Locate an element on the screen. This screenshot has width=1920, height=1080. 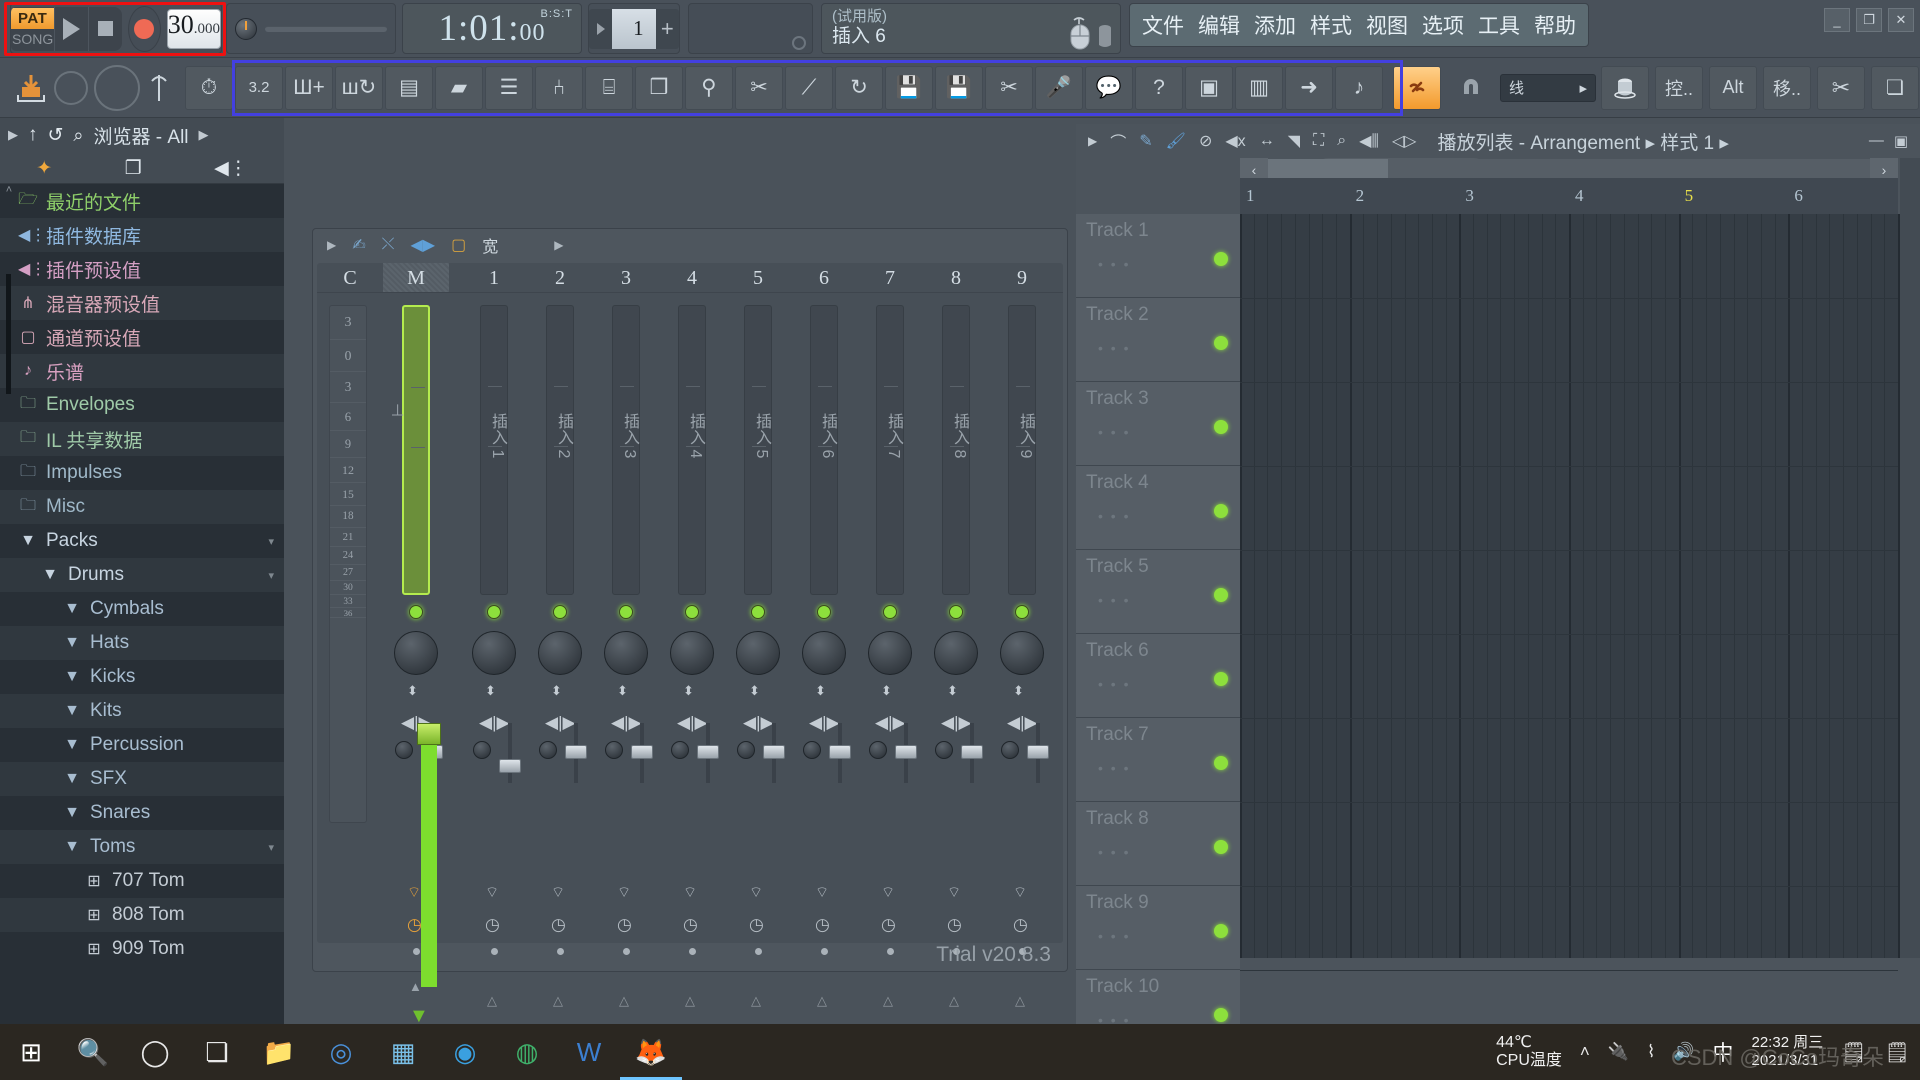
mixer-track-number: M is located at coordinates (416, 277).